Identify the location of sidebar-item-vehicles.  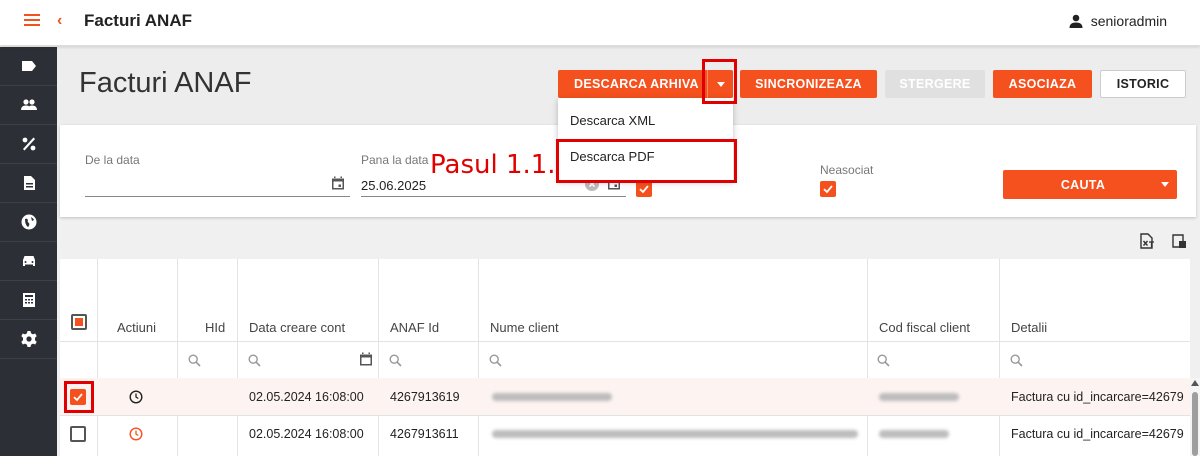
(28, 261).